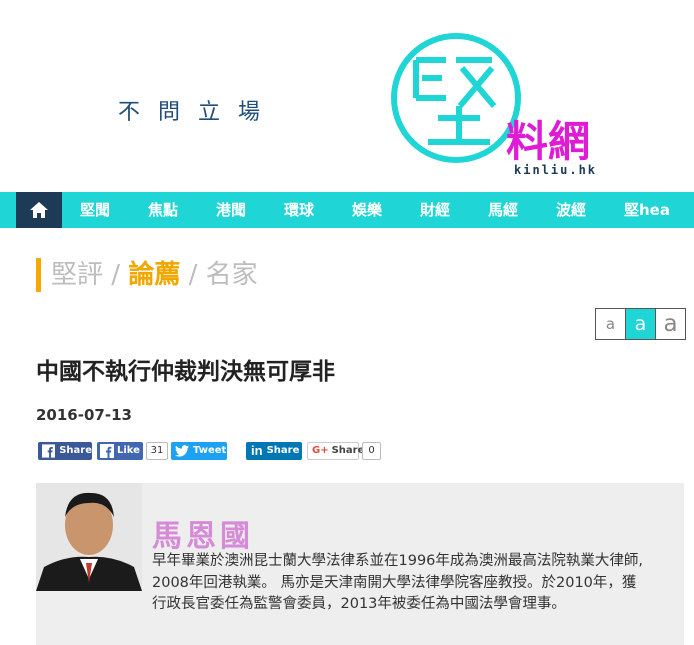 This screenshot has height=645, width=694. I want to click on linkedin-share-button: in Share, so click(274, 451).